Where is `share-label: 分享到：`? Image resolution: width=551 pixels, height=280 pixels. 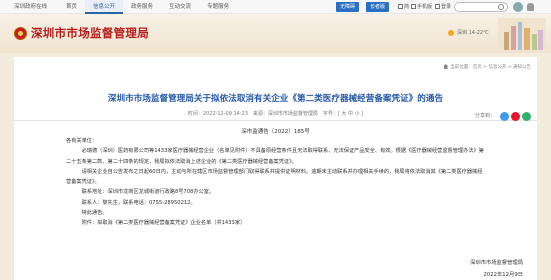
share-label: 分享到： is located at coordinates (484, 116).